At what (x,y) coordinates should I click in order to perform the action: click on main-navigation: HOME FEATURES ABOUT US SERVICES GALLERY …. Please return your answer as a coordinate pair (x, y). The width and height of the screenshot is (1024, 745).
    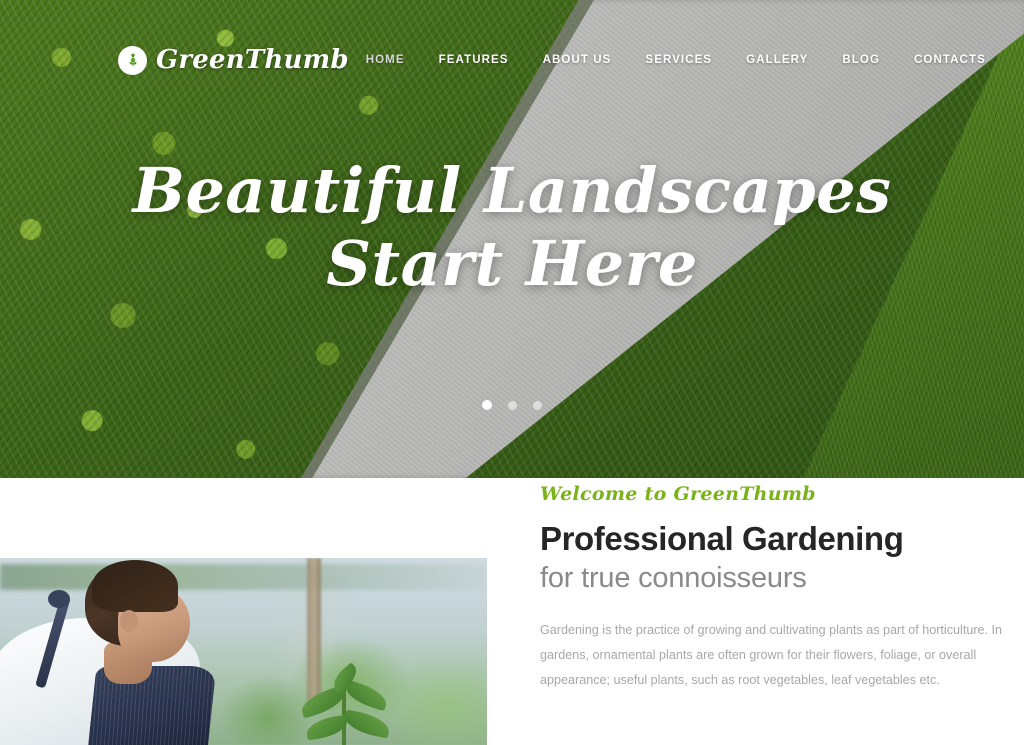
    Looking at the image, I should click on (676, 60).